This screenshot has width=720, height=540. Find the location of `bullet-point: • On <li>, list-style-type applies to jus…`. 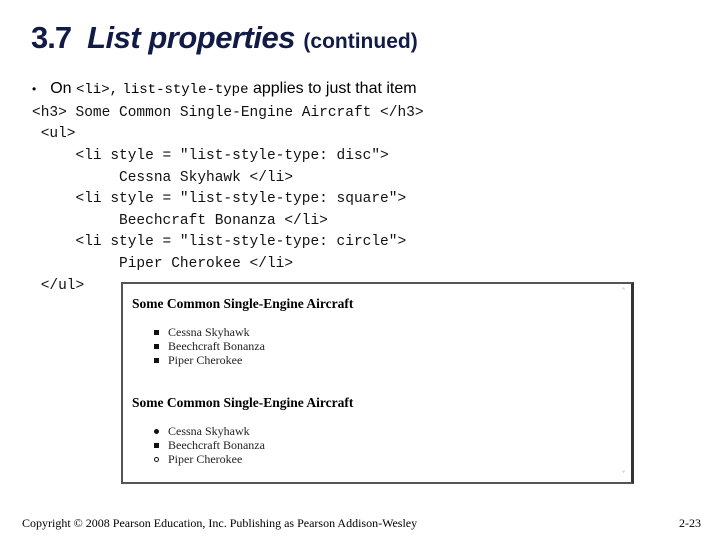

bullet-point: • On <li>, list-style-type applies to jus… is located at coordinates (224, 89).